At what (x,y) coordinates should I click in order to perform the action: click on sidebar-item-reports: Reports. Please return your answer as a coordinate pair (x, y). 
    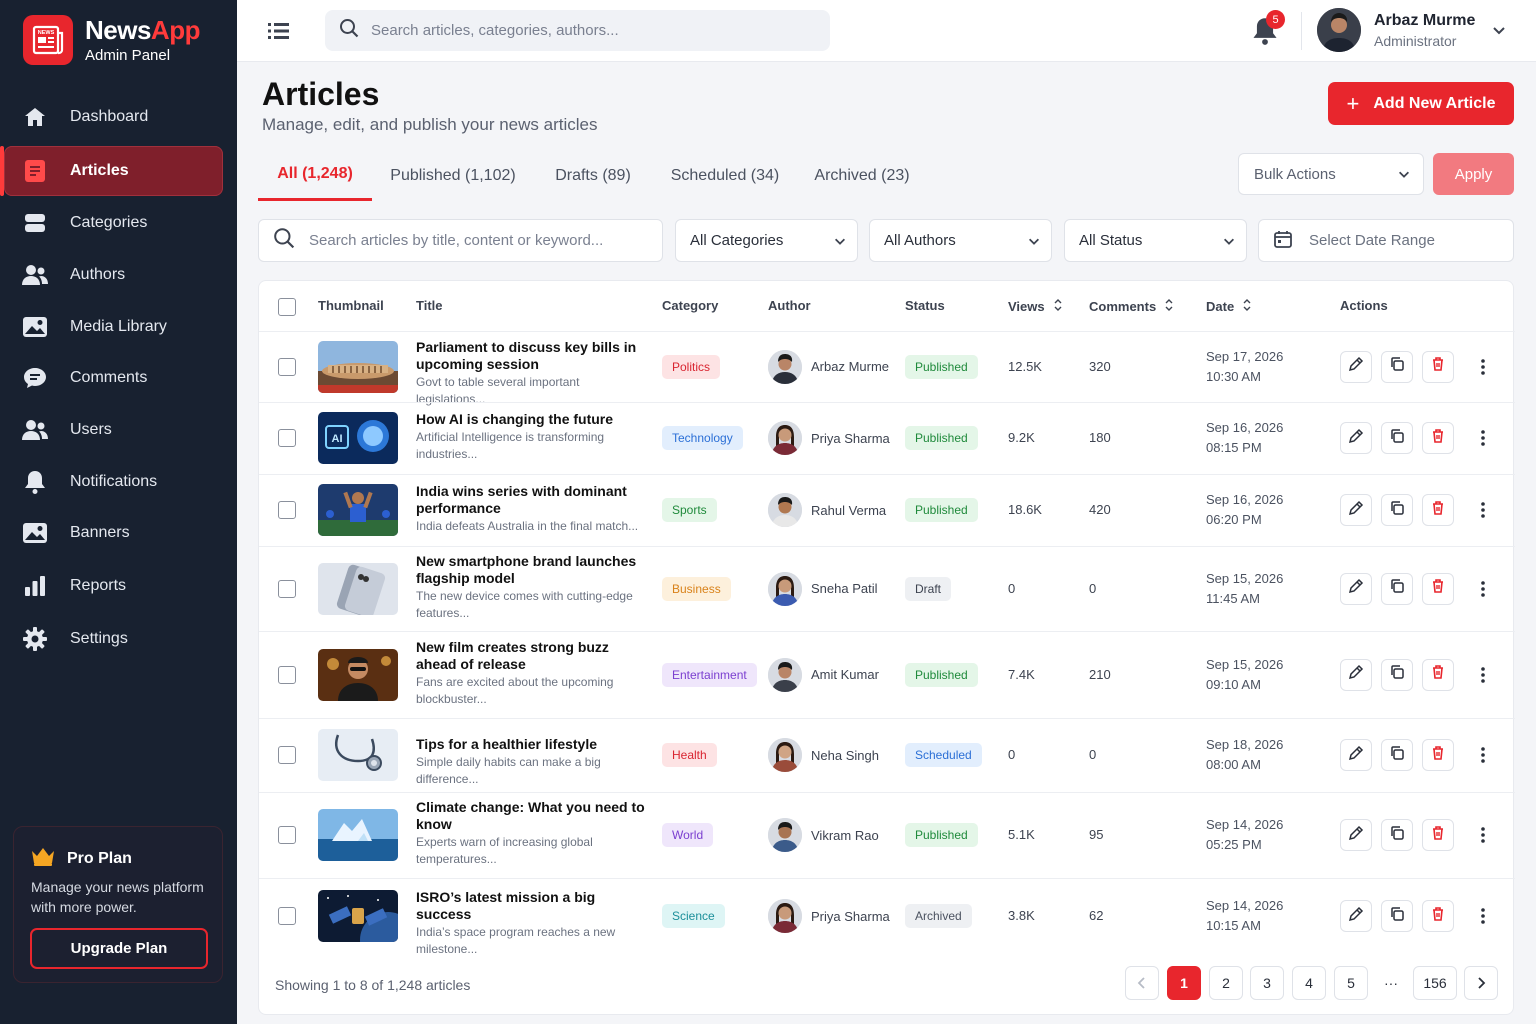
    Looking at the image, I should click on (113, 586).